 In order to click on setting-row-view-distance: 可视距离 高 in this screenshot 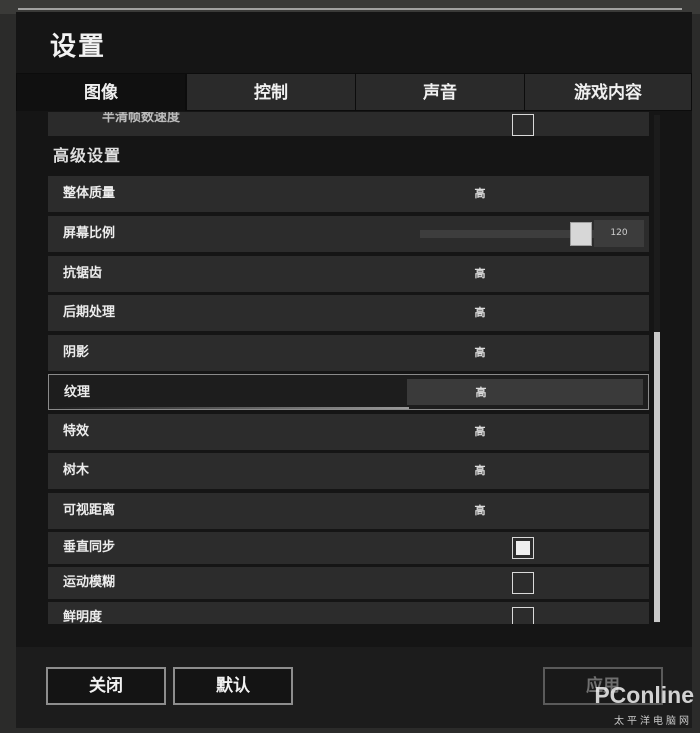, I will do `click(348, 511)`.